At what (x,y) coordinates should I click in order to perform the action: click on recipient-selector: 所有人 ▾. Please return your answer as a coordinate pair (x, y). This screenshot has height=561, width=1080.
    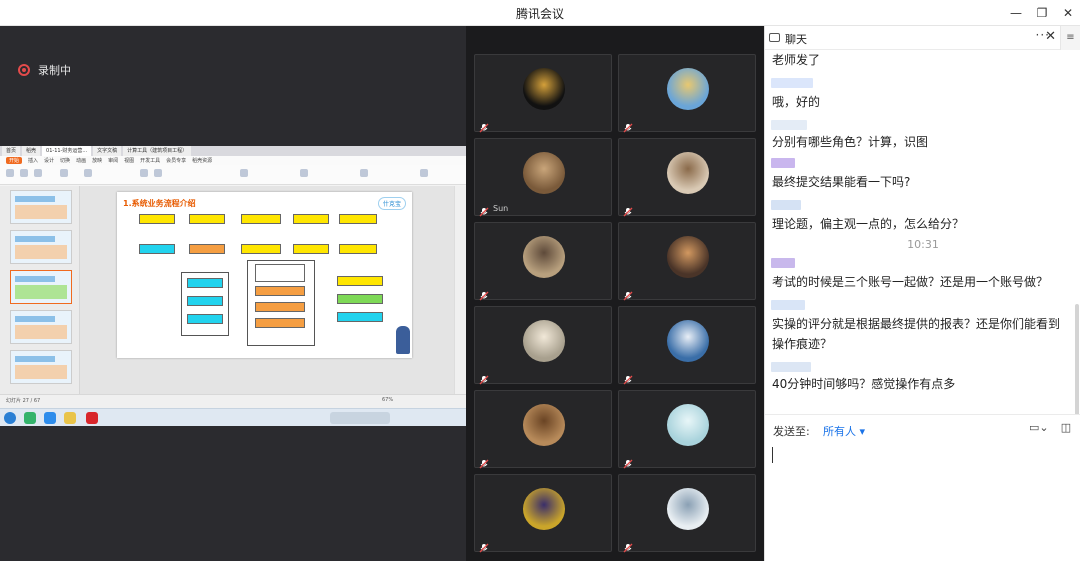
    Looking at the image, I should click on (844, 431).